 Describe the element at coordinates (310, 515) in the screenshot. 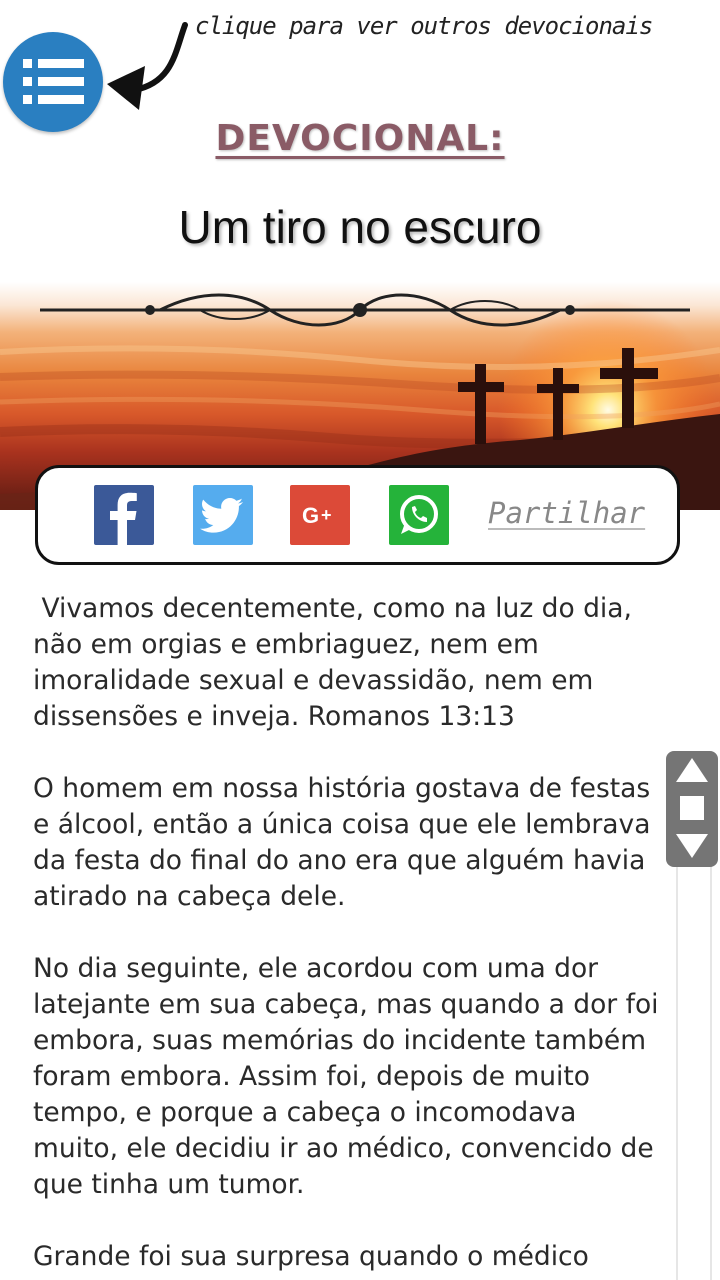

I see `svg-text: G` at that location.